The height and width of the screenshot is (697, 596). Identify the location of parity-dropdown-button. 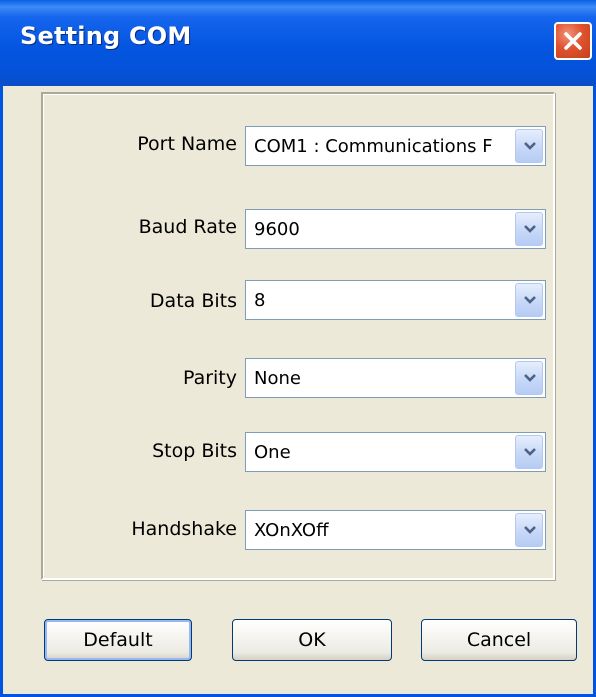
(529, 378).